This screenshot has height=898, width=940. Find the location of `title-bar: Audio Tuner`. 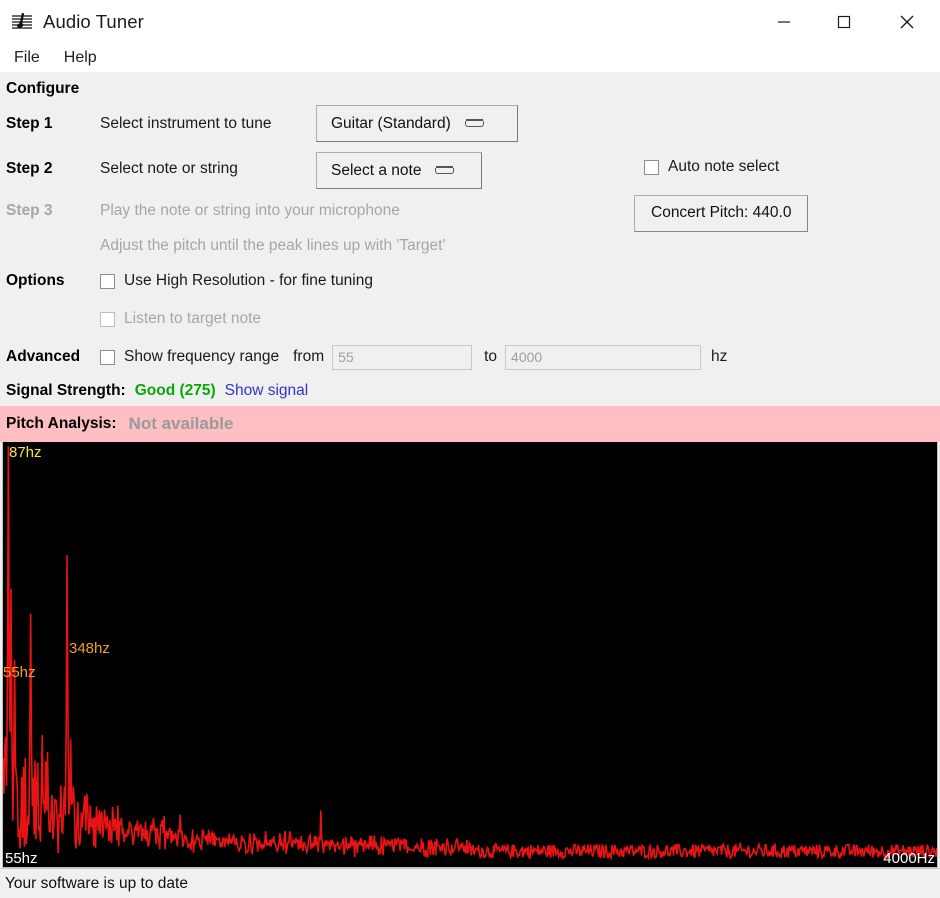

title-bar: Audio Tuner is located at coordinates (470, 22).